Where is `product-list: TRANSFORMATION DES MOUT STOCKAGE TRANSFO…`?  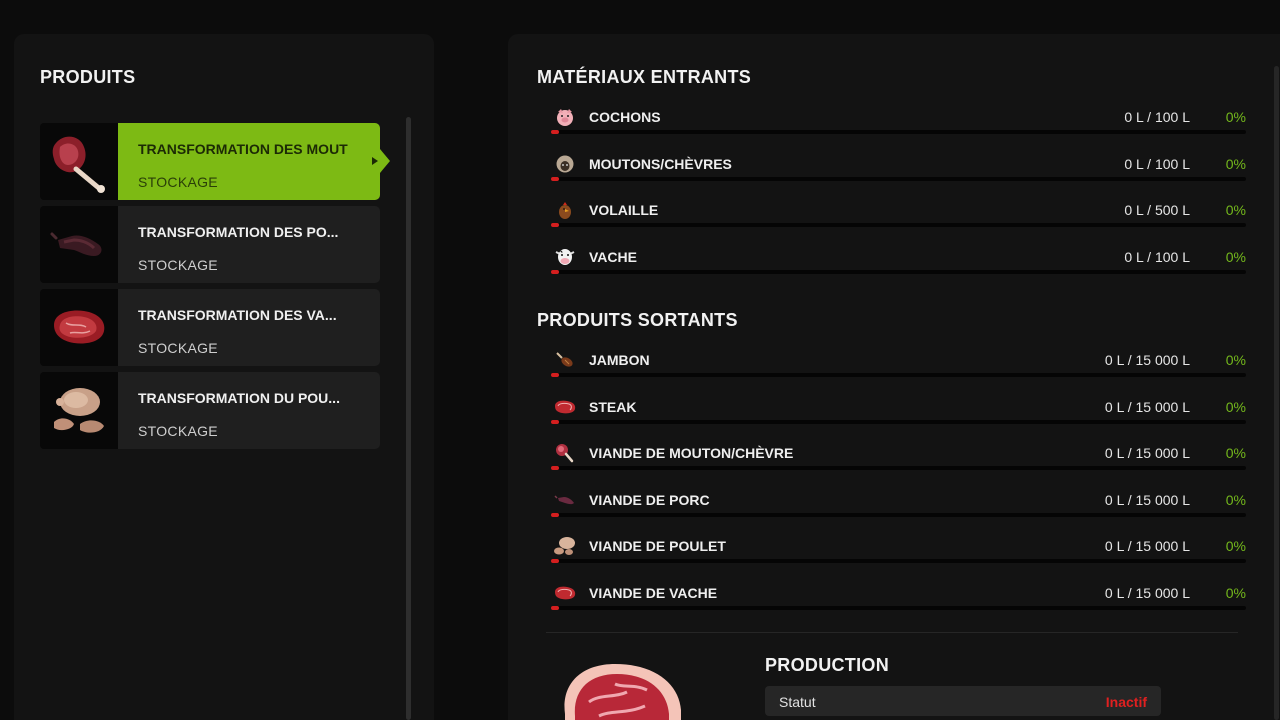 product-list: TRANSFORMATION DES MOUT STOCKAGE TRANSFO… is located at coordinates (215, 289).